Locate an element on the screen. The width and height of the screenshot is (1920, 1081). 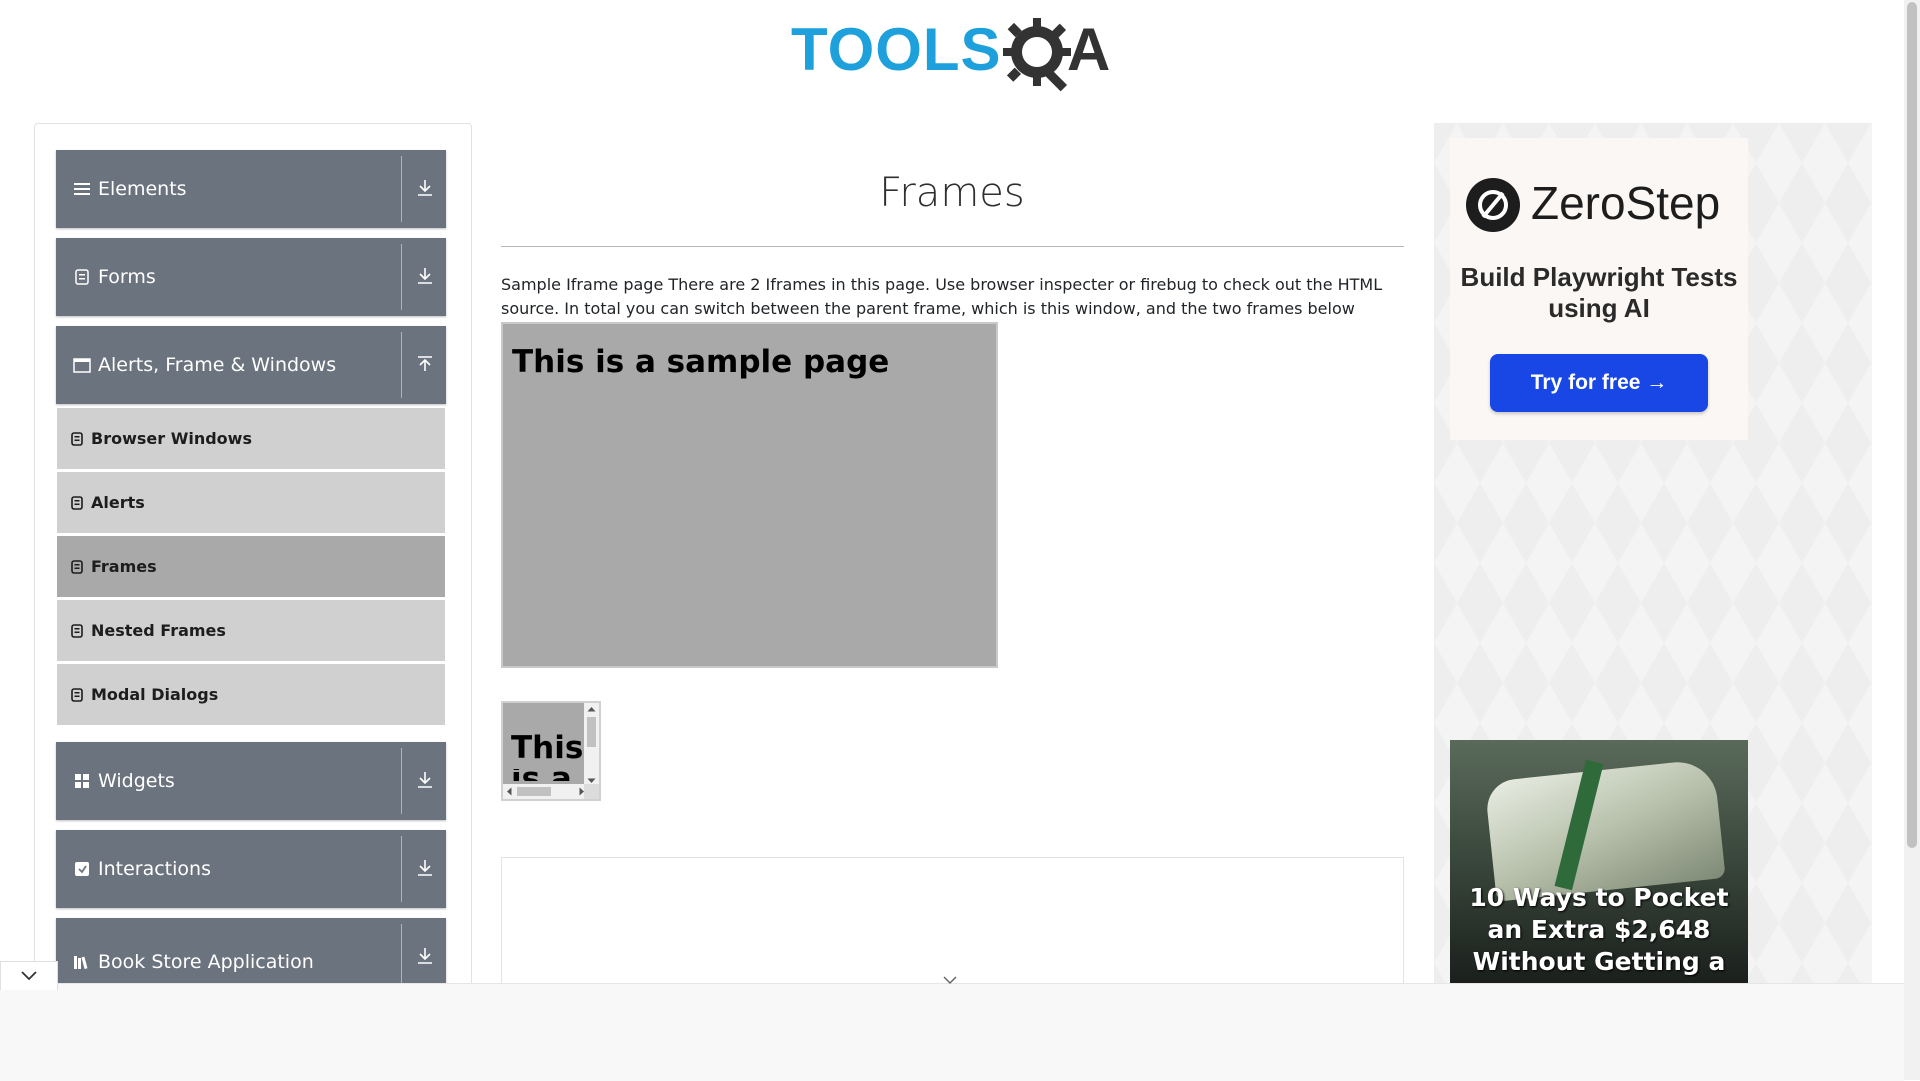
iframe-small: This is a is located at coordinates (551, 751).